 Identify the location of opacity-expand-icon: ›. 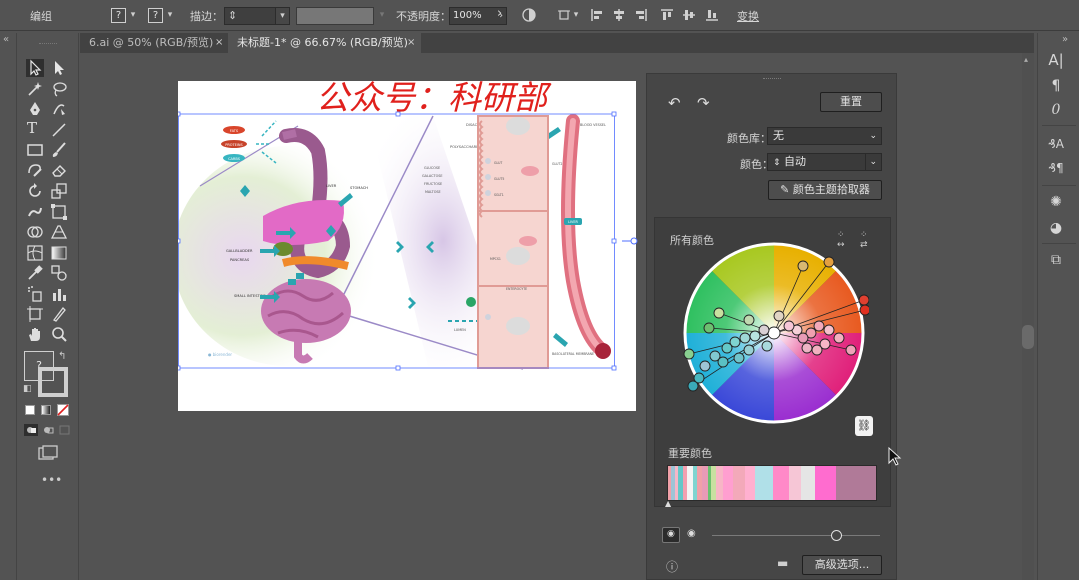
(499, 13).